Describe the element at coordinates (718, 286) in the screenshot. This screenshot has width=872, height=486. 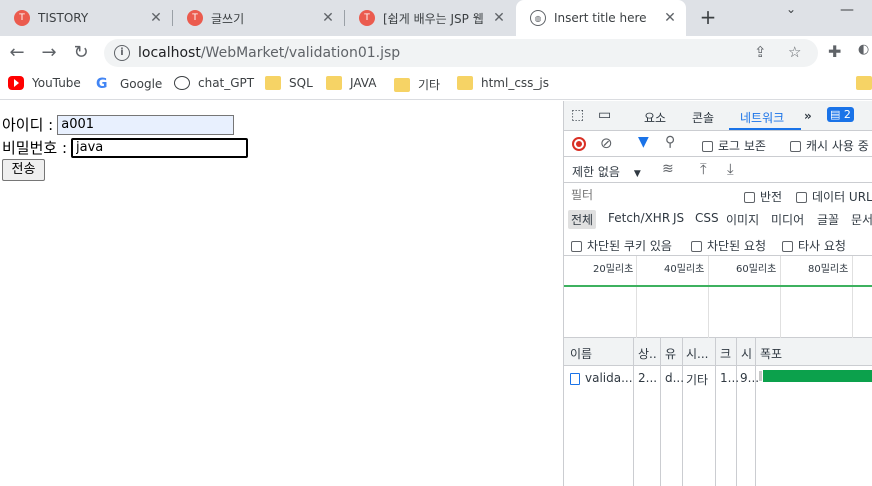
I see `timeline-activity-line` at that location.